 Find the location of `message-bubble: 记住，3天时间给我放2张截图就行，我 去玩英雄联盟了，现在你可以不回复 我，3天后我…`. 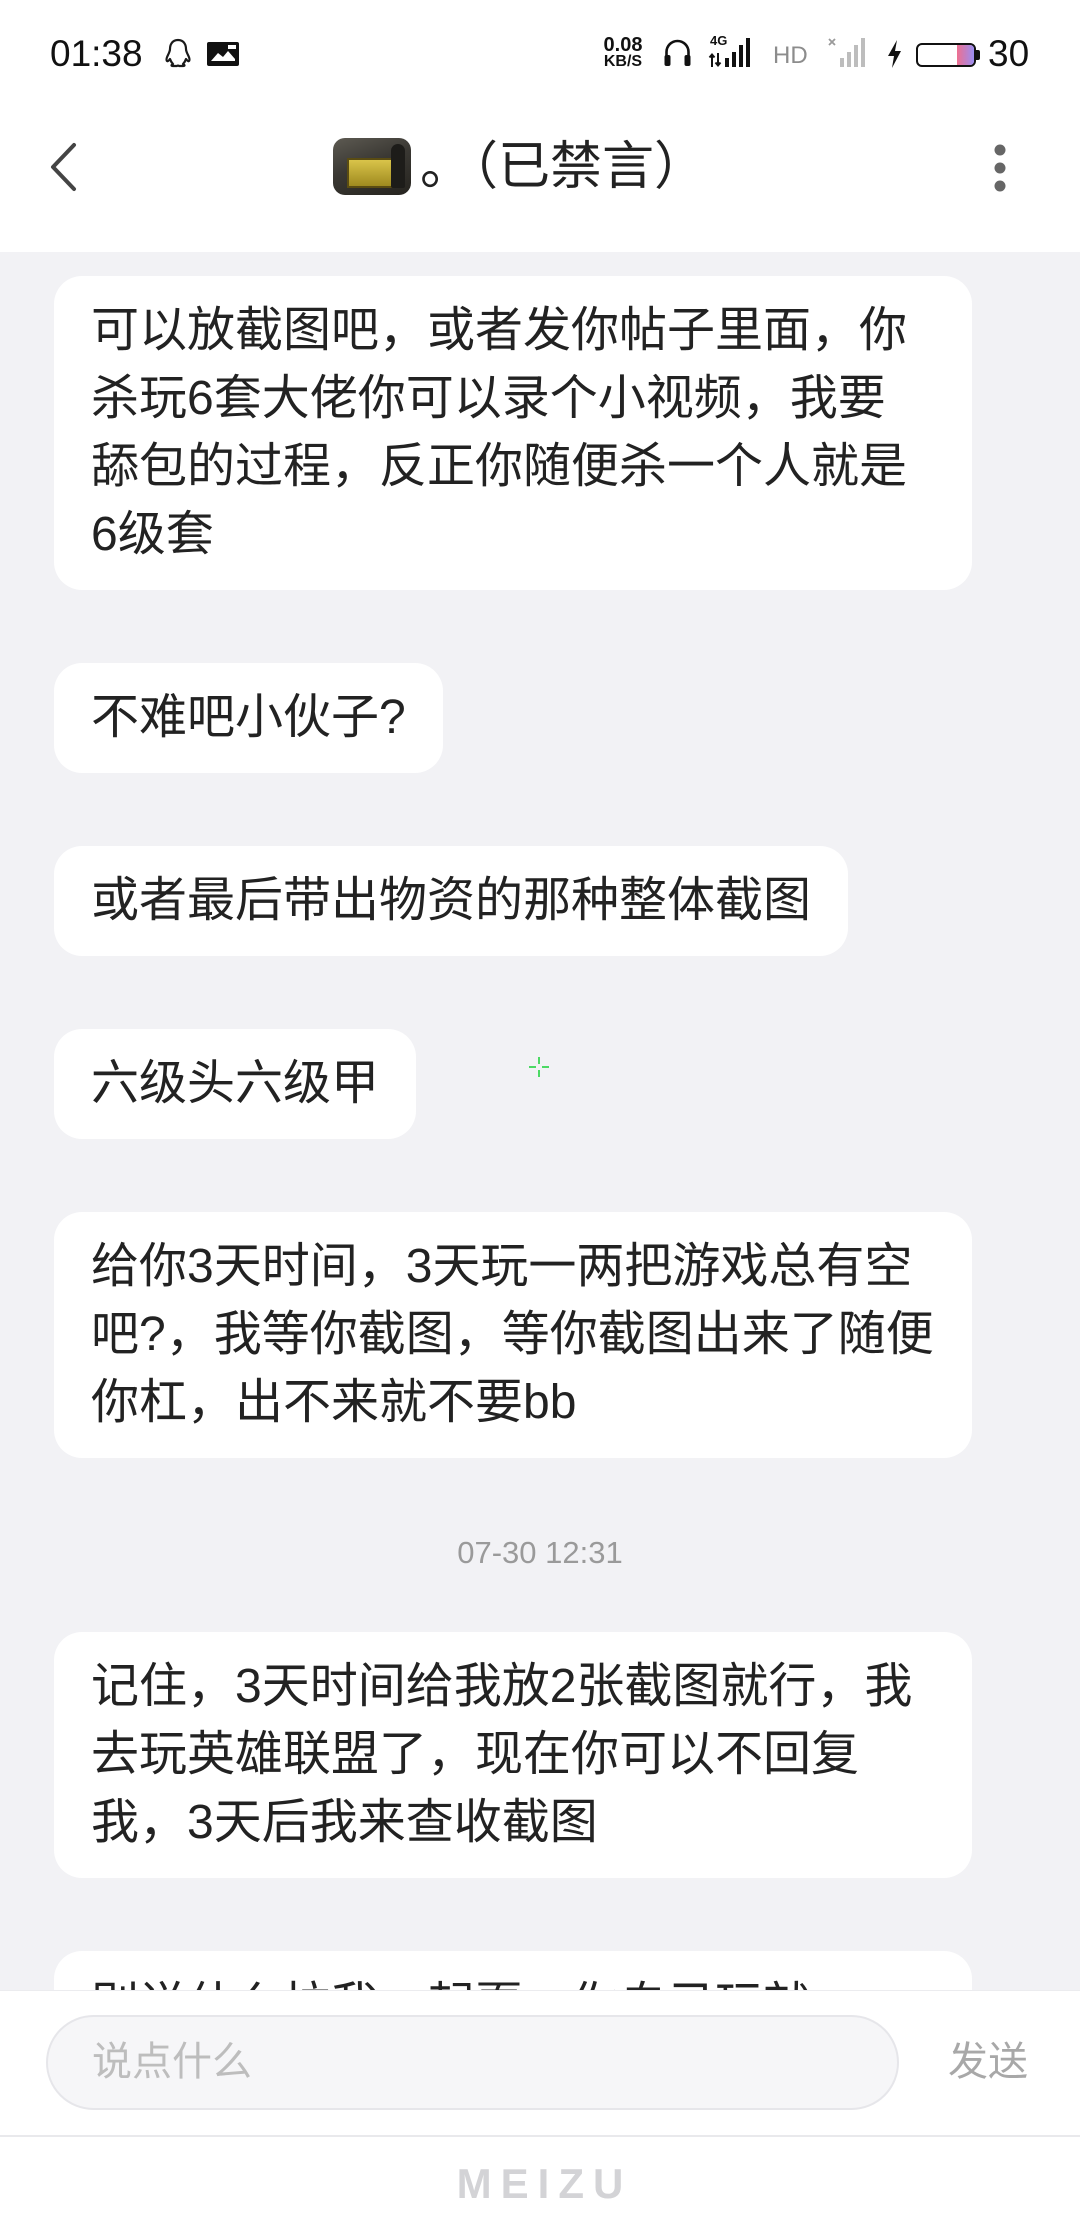

message-bubble: 记住，3天时间给我放2张截图就行，我 去玩英雄联盟了，现在你可以不回复 我，3天后我… is located at coordinates (513, 1755).